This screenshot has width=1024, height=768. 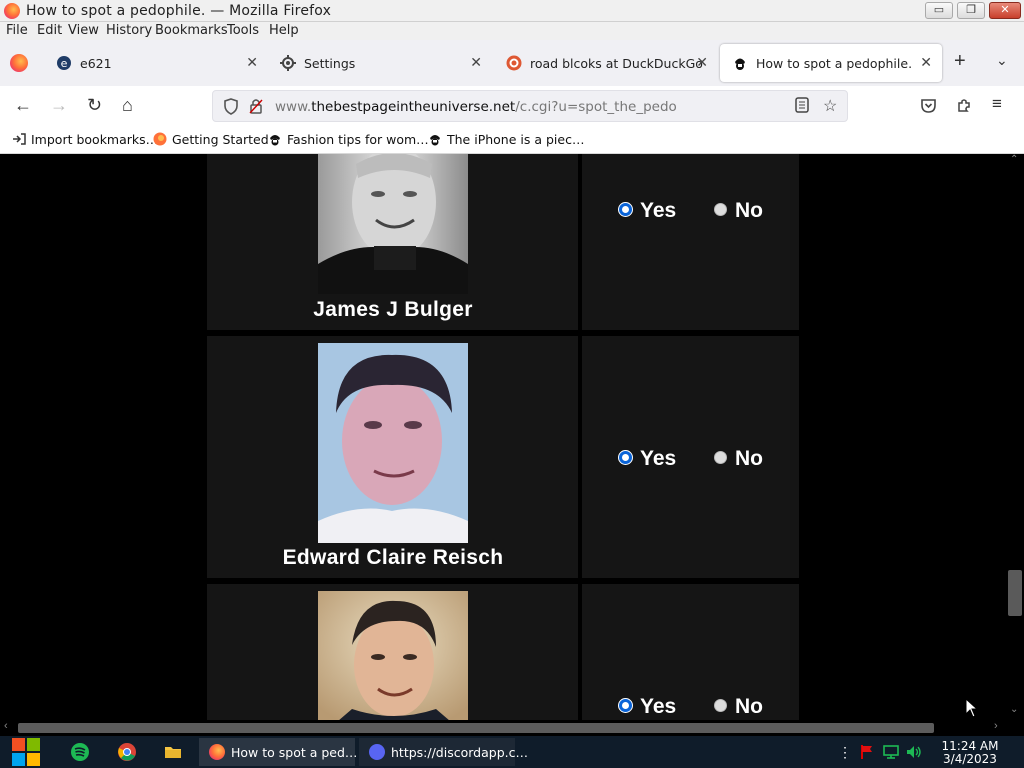 What do you see at coordinates (393, 557) in the screenshot?
I see `person-name: Edward Claire Reisch` at bounding box center [393, 557].